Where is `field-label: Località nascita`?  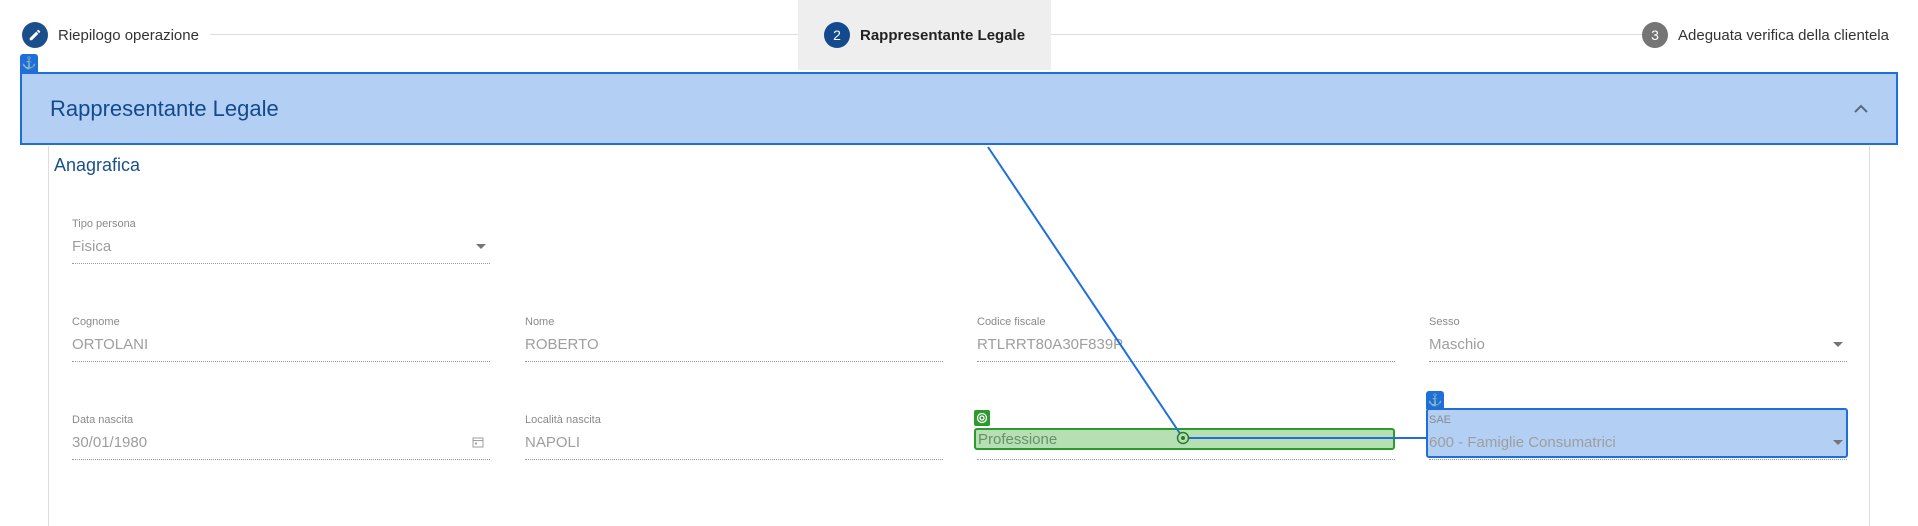 field-label: Località nascita is located at coordinates (563, 420).